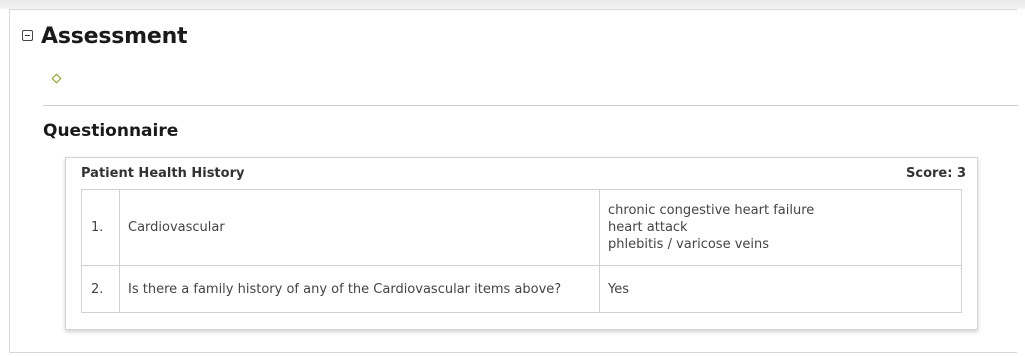  I want to click on score-label: Score: 3, so click(936, 173).